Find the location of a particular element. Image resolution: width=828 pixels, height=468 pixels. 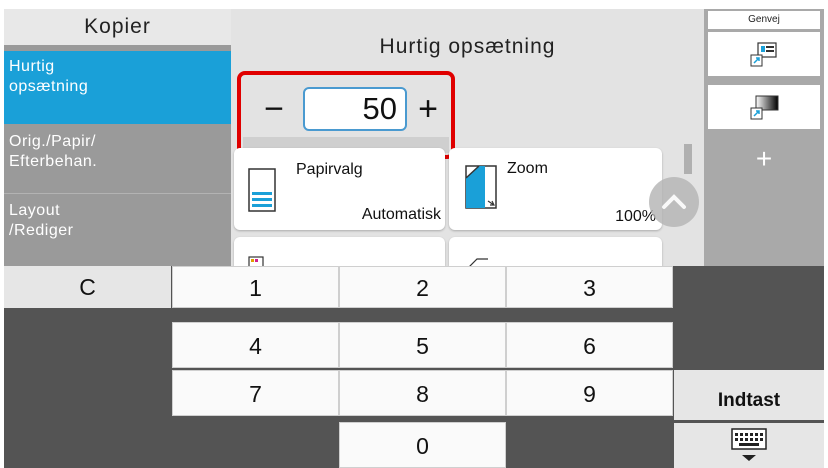

chevron-up-icon is located at coordinates (674, 212).